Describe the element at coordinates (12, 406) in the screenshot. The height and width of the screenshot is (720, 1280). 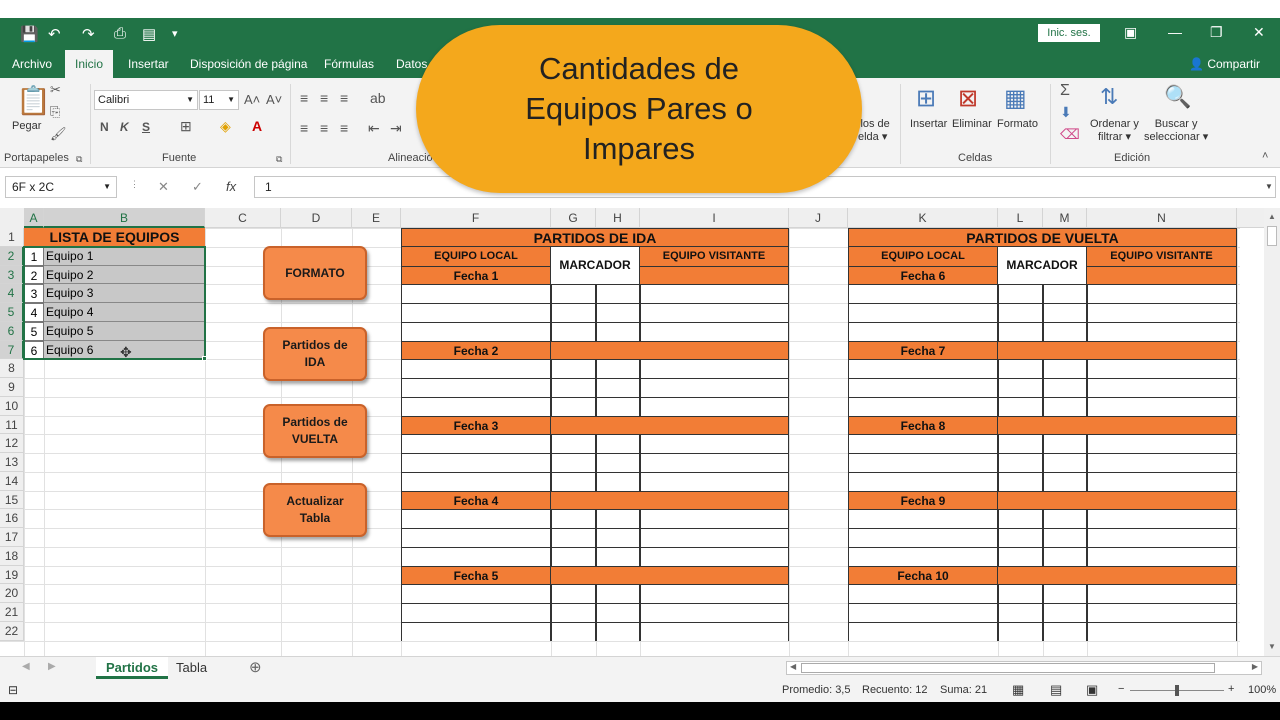
I see `row-header: 10` at that location.